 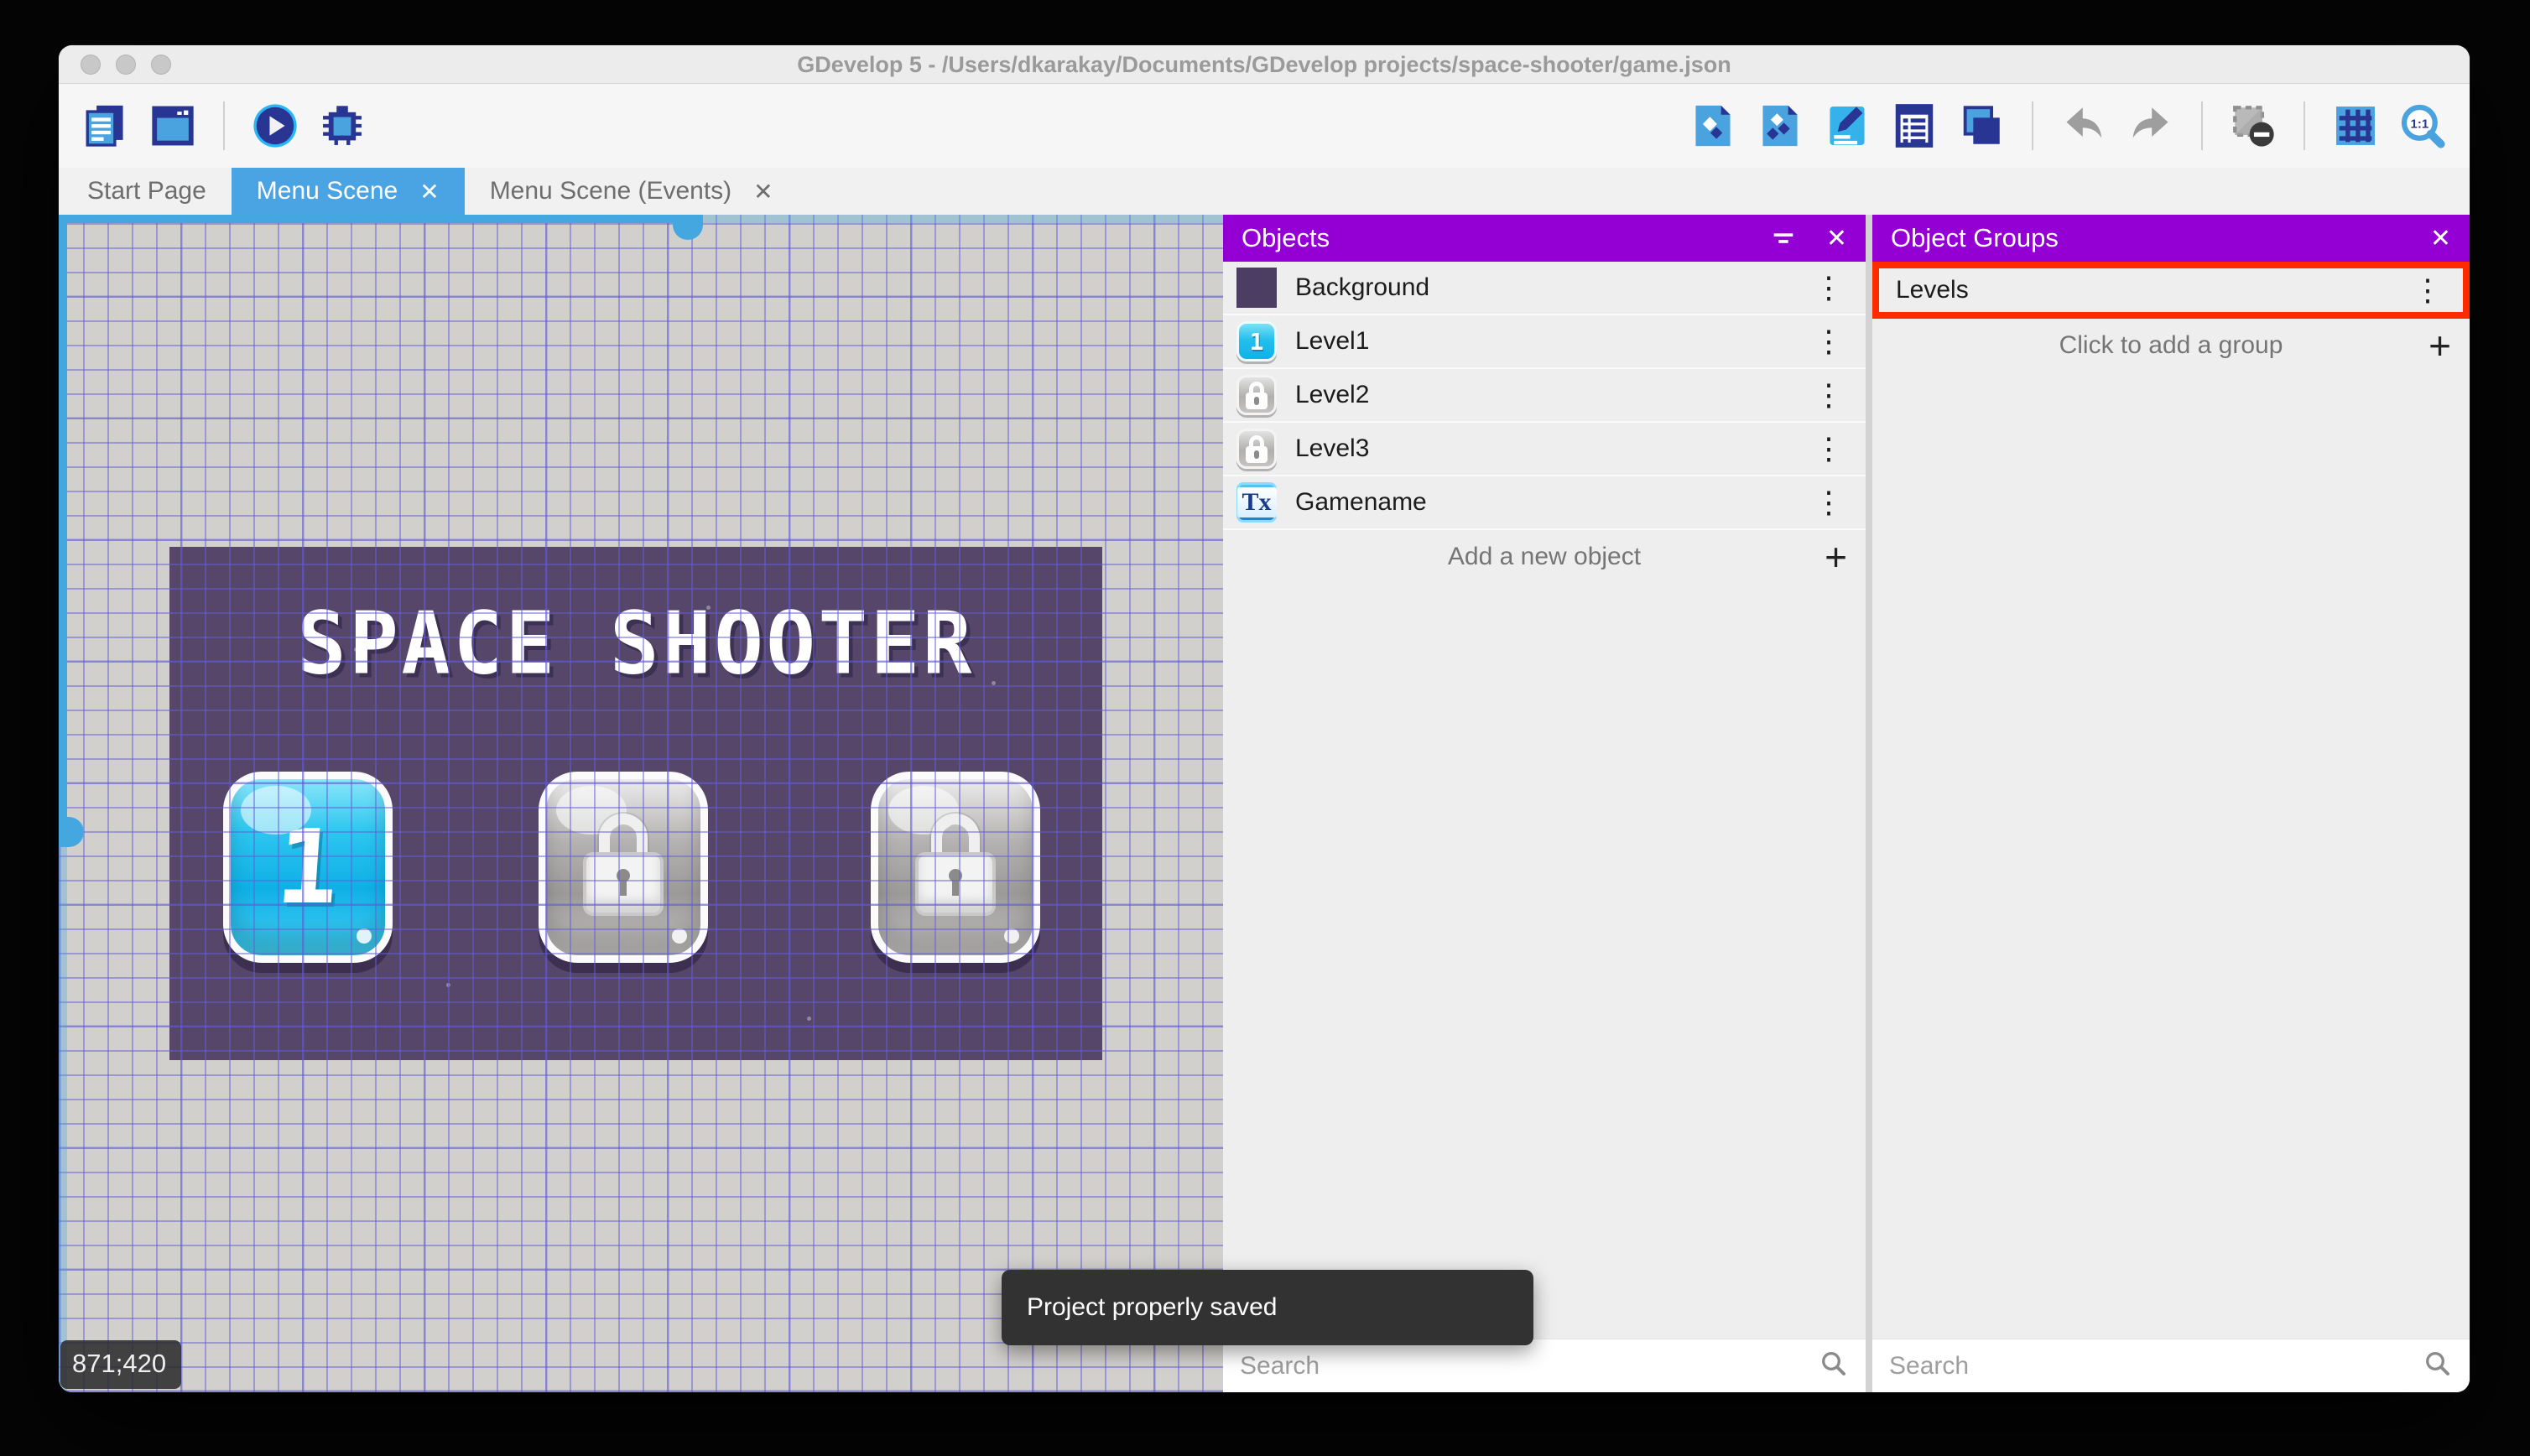 I want to click on object-row-level3: Level3 ⋮, so click(x=1544, y=450).